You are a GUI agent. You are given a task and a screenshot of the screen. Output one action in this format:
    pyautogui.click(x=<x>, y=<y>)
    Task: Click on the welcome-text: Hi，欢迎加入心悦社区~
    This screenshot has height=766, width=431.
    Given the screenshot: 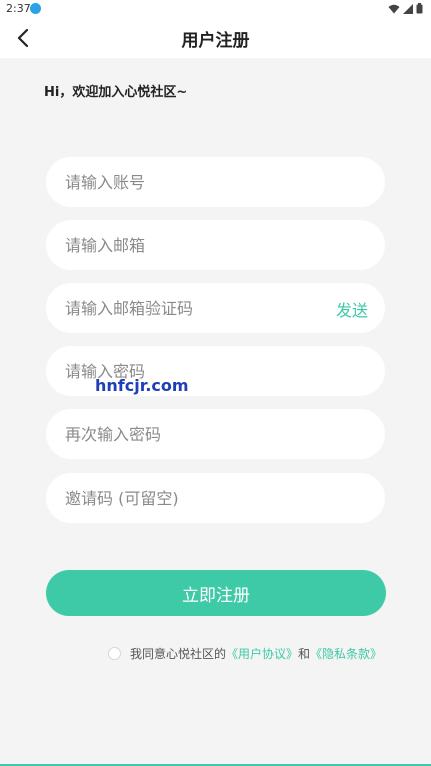 What is the action you would take?
    pyautogui.click(x=116, y=92)
    